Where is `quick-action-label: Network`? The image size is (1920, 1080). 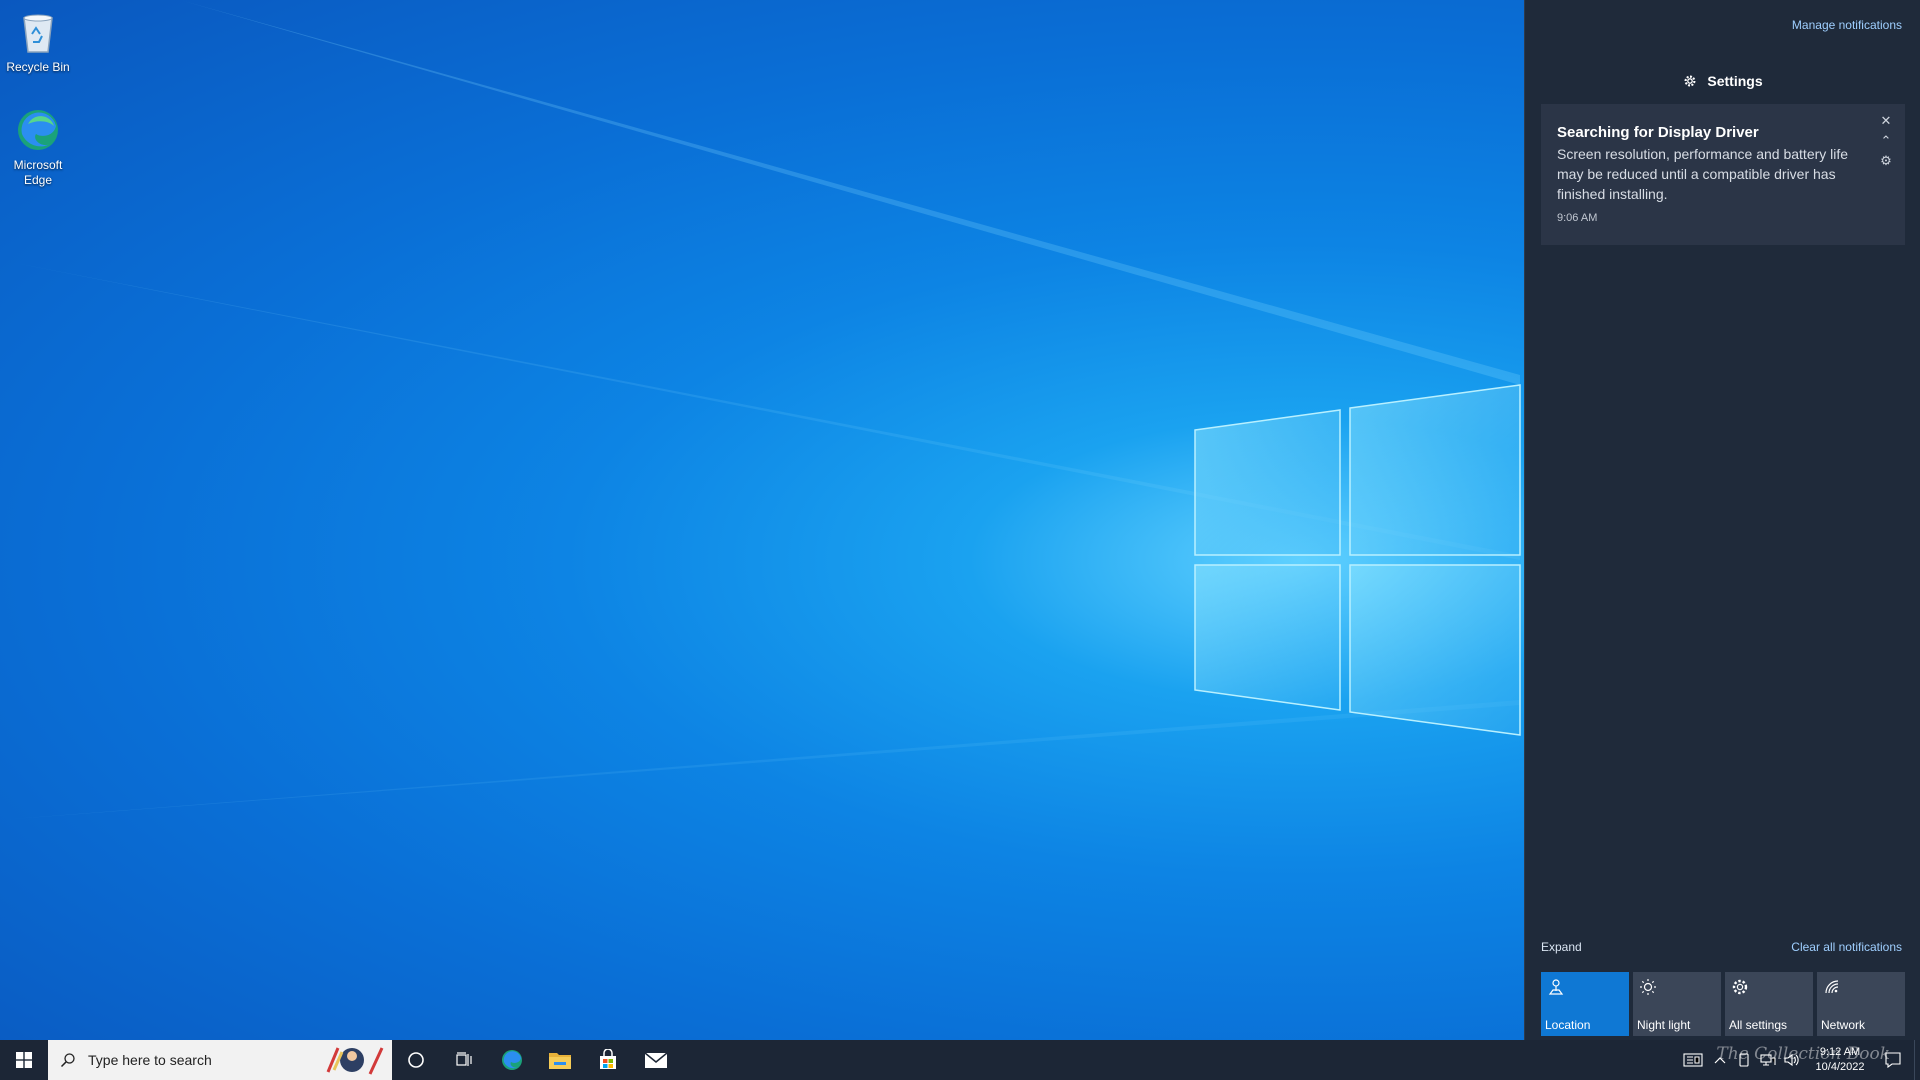 quick-action-label: Network is located at coordinates (1843, 1025).